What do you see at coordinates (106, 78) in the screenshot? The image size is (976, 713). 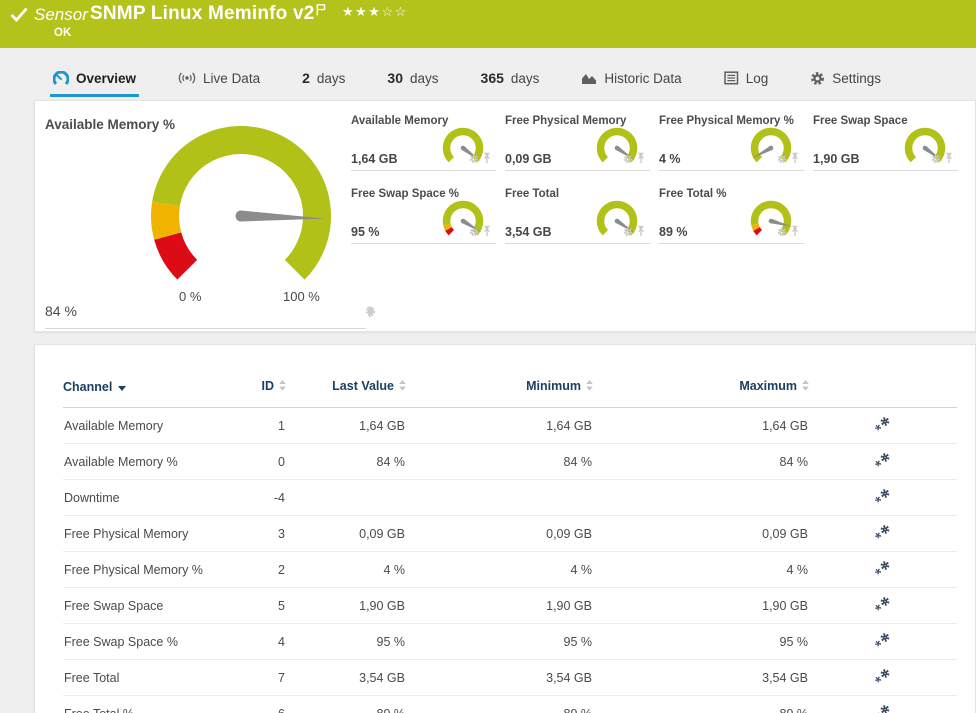 I see `tab-label: Overview` at bounding box center [106, 78].